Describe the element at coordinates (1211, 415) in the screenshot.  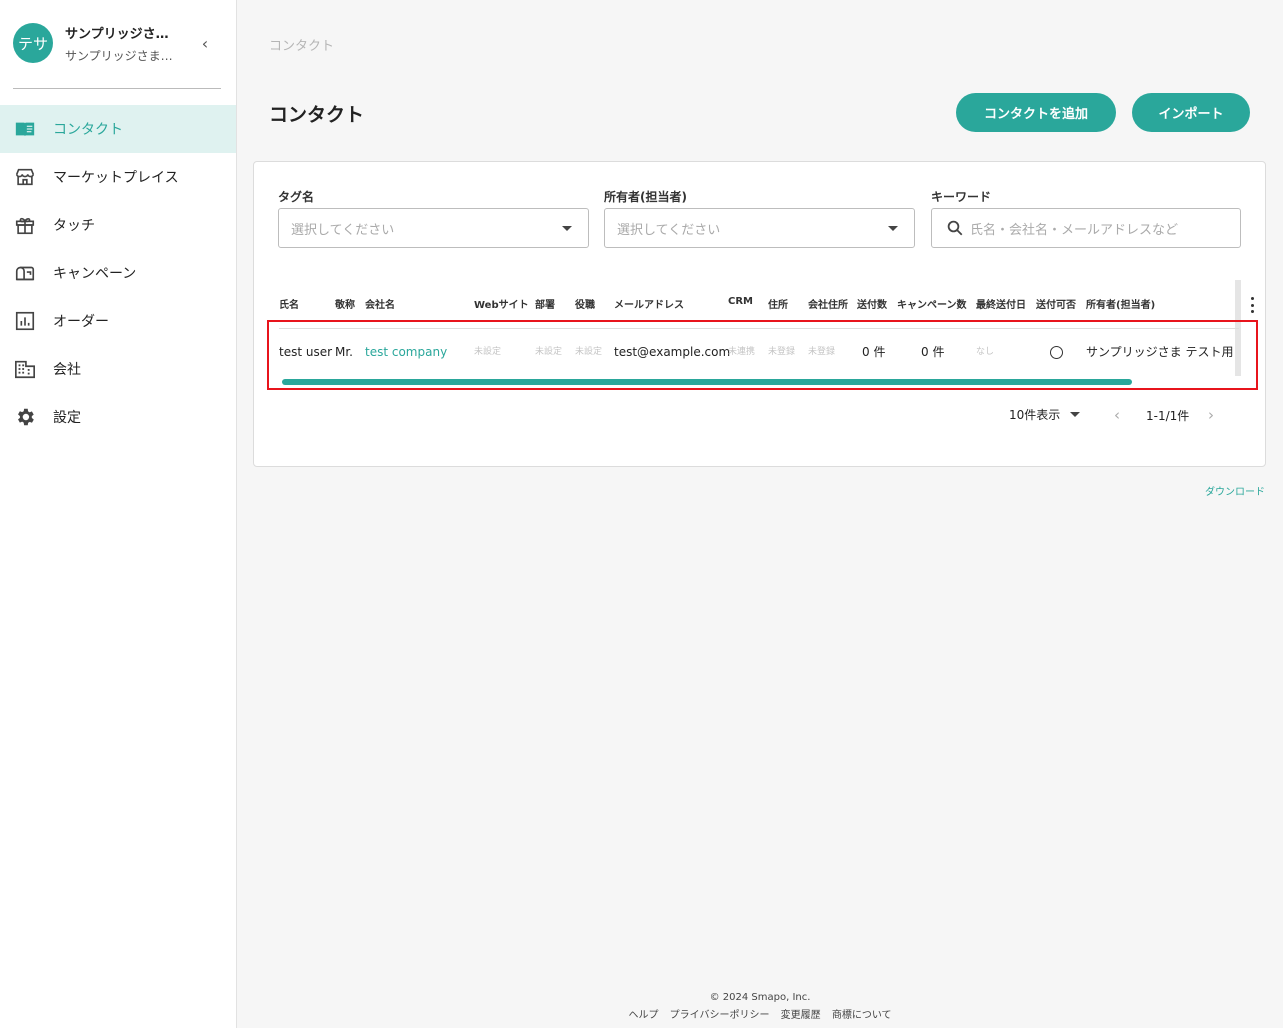
I see `next-page-icon: ›` at that location.